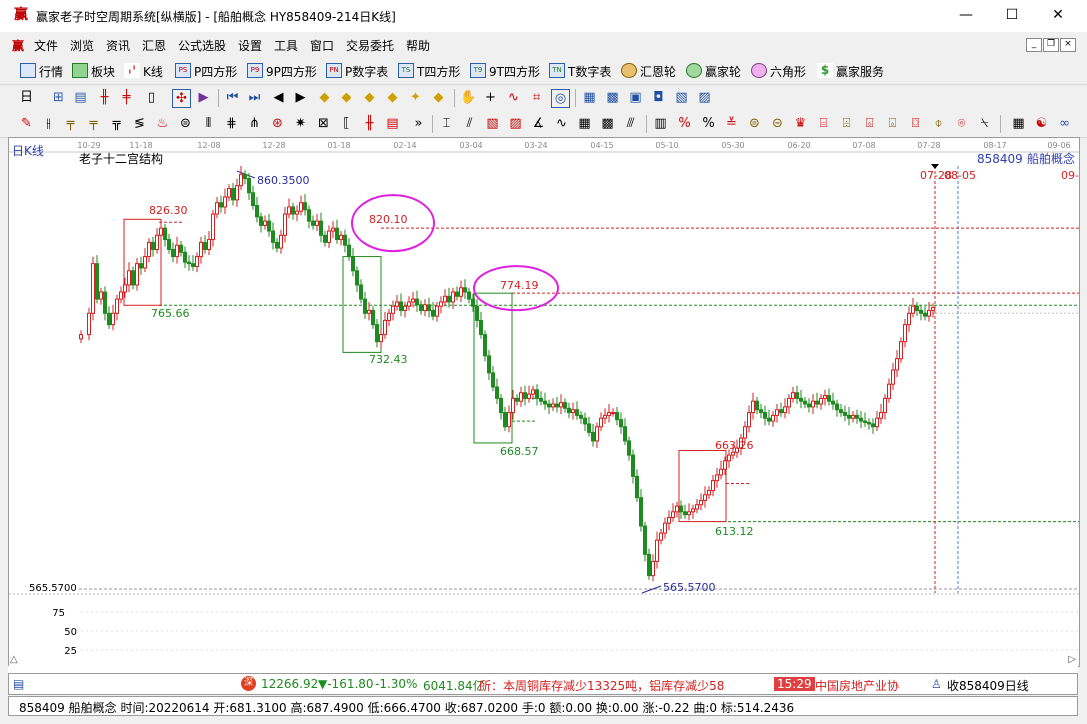 The image size is (1087, 724). I want to click on gann-tool-icon: ⊠, so click(323, 123).